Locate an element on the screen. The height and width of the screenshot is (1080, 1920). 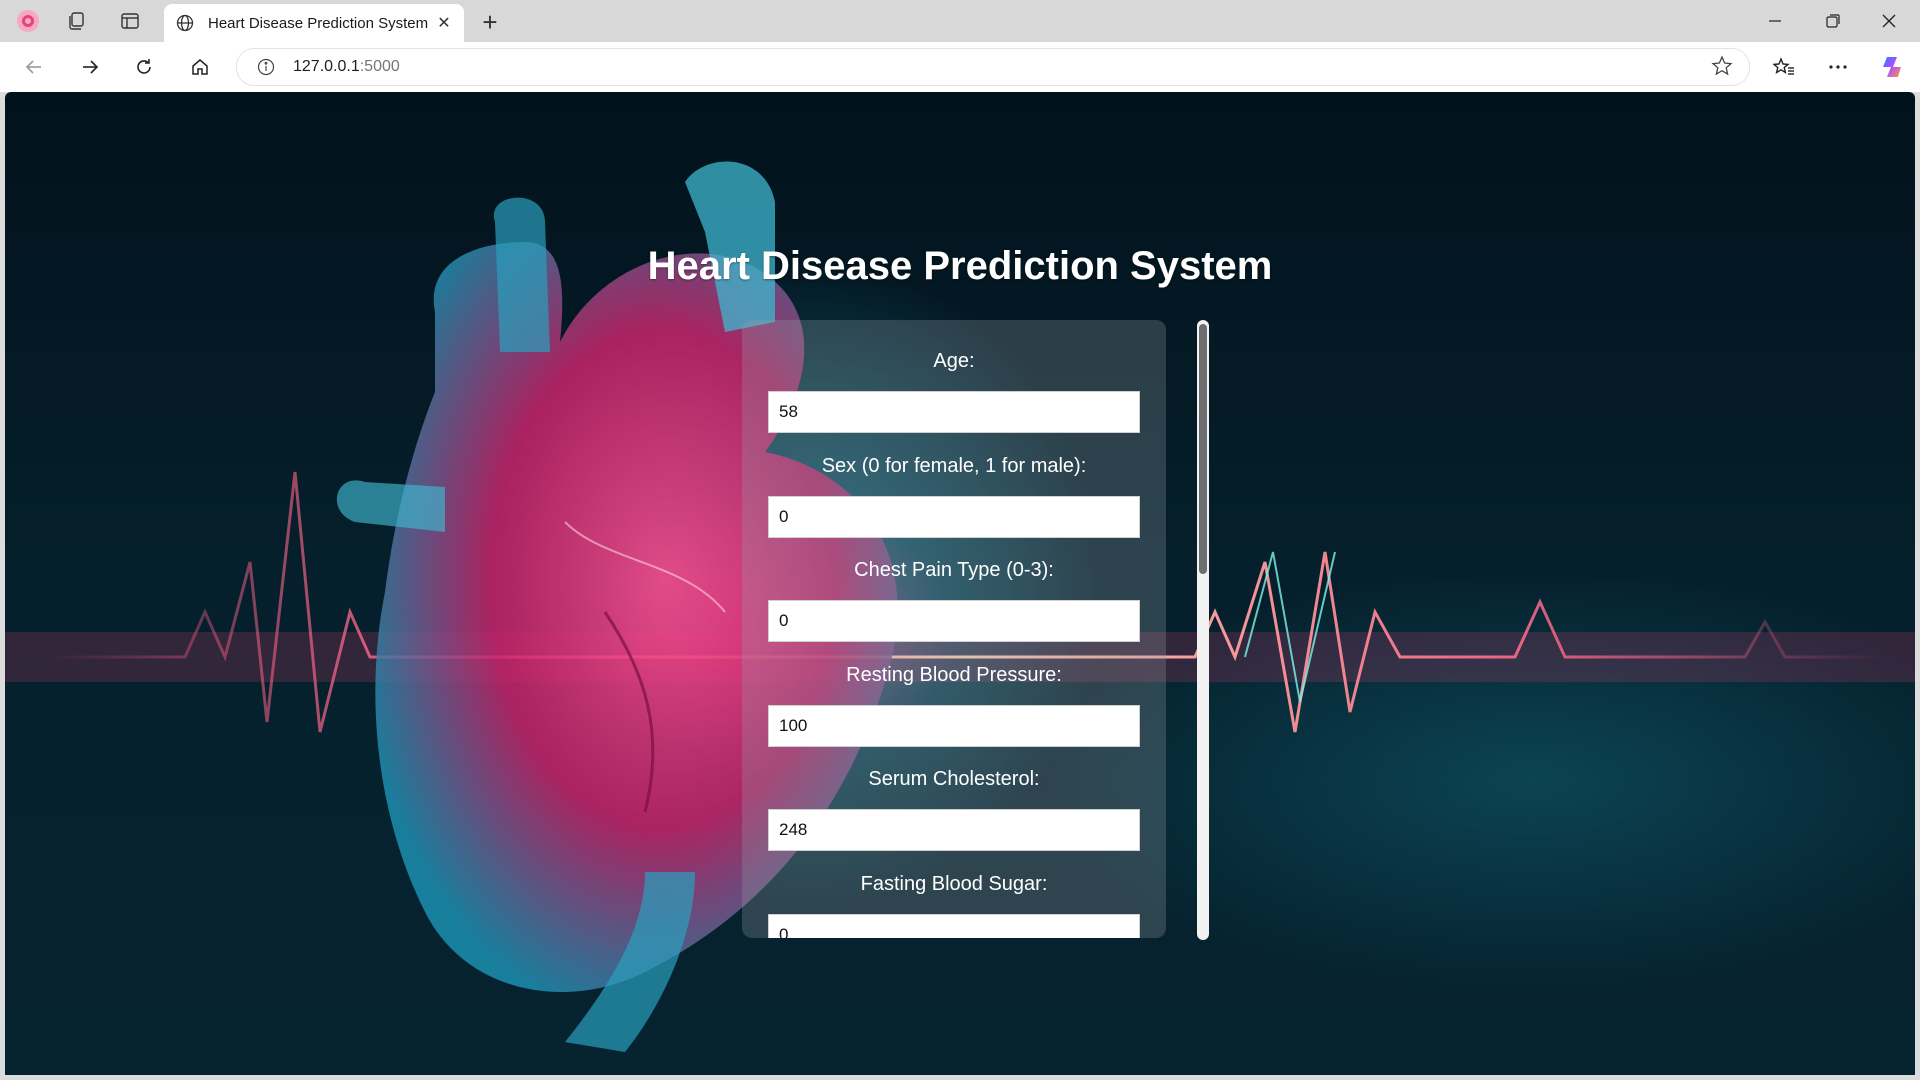
chest-pain-type-input is located at coordinates (954, 621).